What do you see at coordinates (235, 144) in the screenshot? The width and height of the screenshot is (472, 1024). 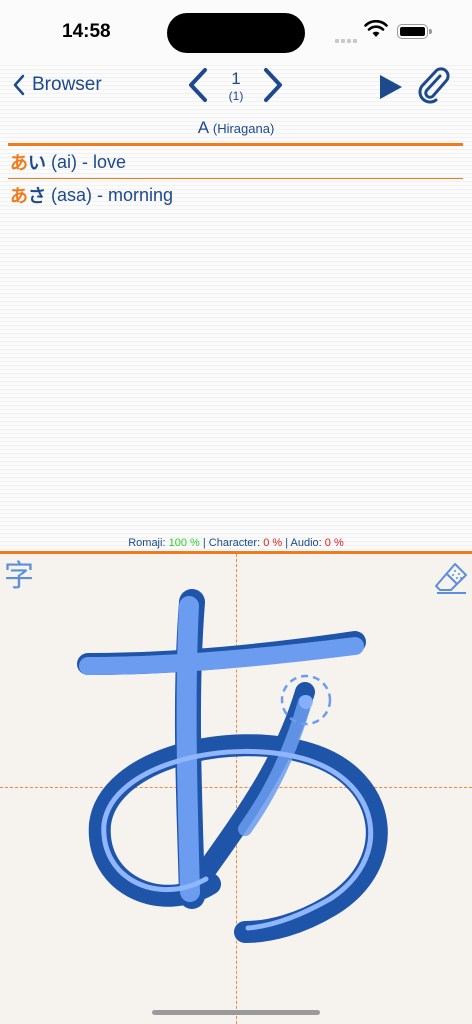 I see `header-divider` at bounding box center [235, 144].